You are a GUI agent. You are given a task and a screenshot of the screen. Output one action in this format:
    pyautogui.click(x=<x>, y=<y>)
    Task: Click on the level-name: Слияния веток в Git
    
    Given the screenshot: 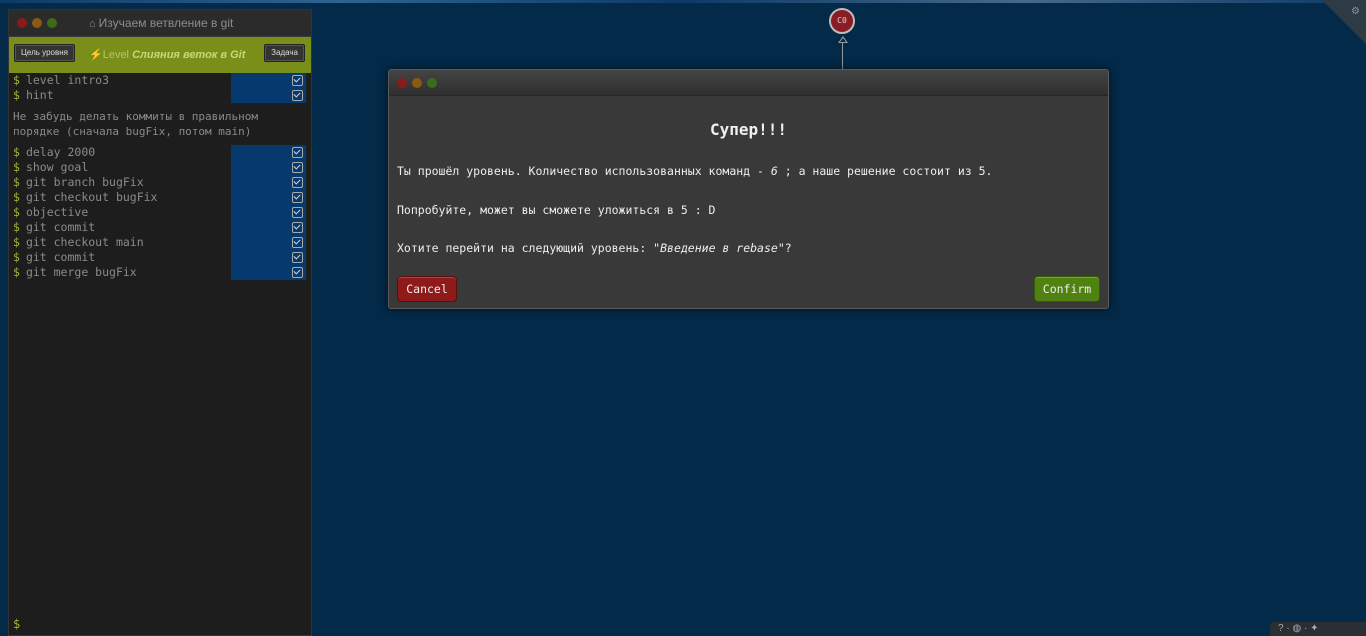 What is the action you would take?
    pyautogui.click(x=189, y=55)
    